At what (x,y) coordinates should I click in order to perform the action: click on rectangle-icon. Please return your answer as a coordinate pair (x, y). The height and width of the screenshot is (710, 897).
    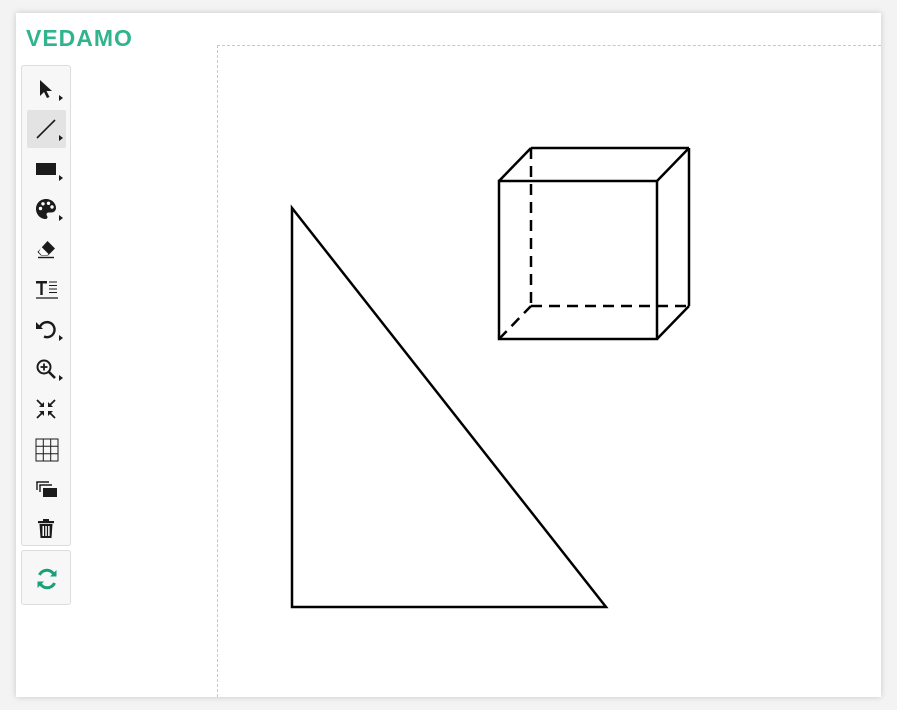
    Looking at the image, I should click on (46, 169).